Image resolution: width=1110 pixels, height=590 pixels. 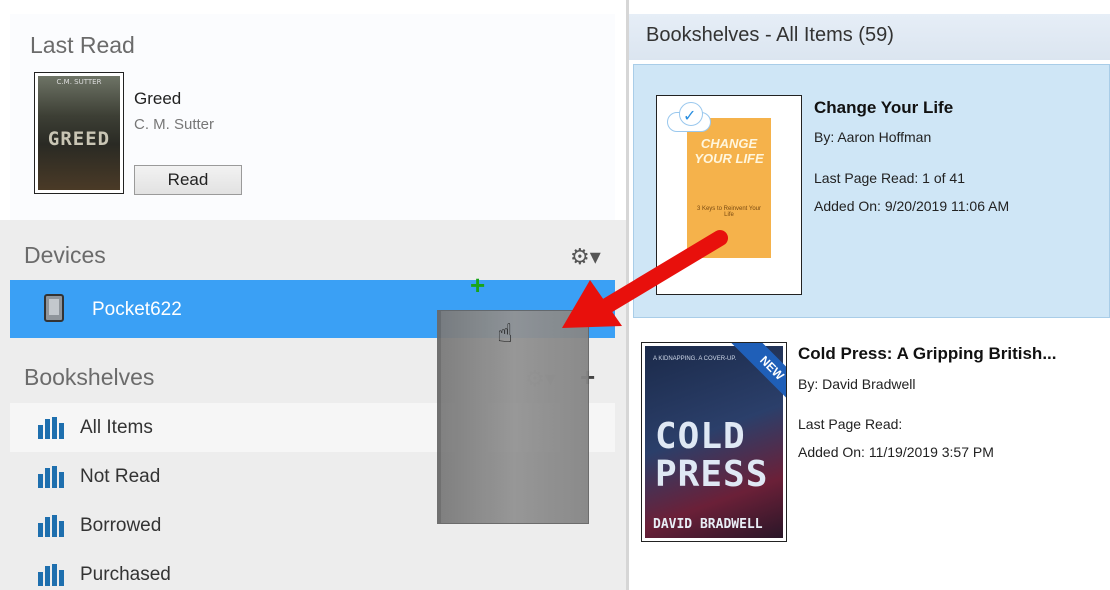 What do you see at coordinates (708, 524) in the screenshot?
I see `cover-author-text: DAVID BRADWELL` at bounding box center [708, 524].